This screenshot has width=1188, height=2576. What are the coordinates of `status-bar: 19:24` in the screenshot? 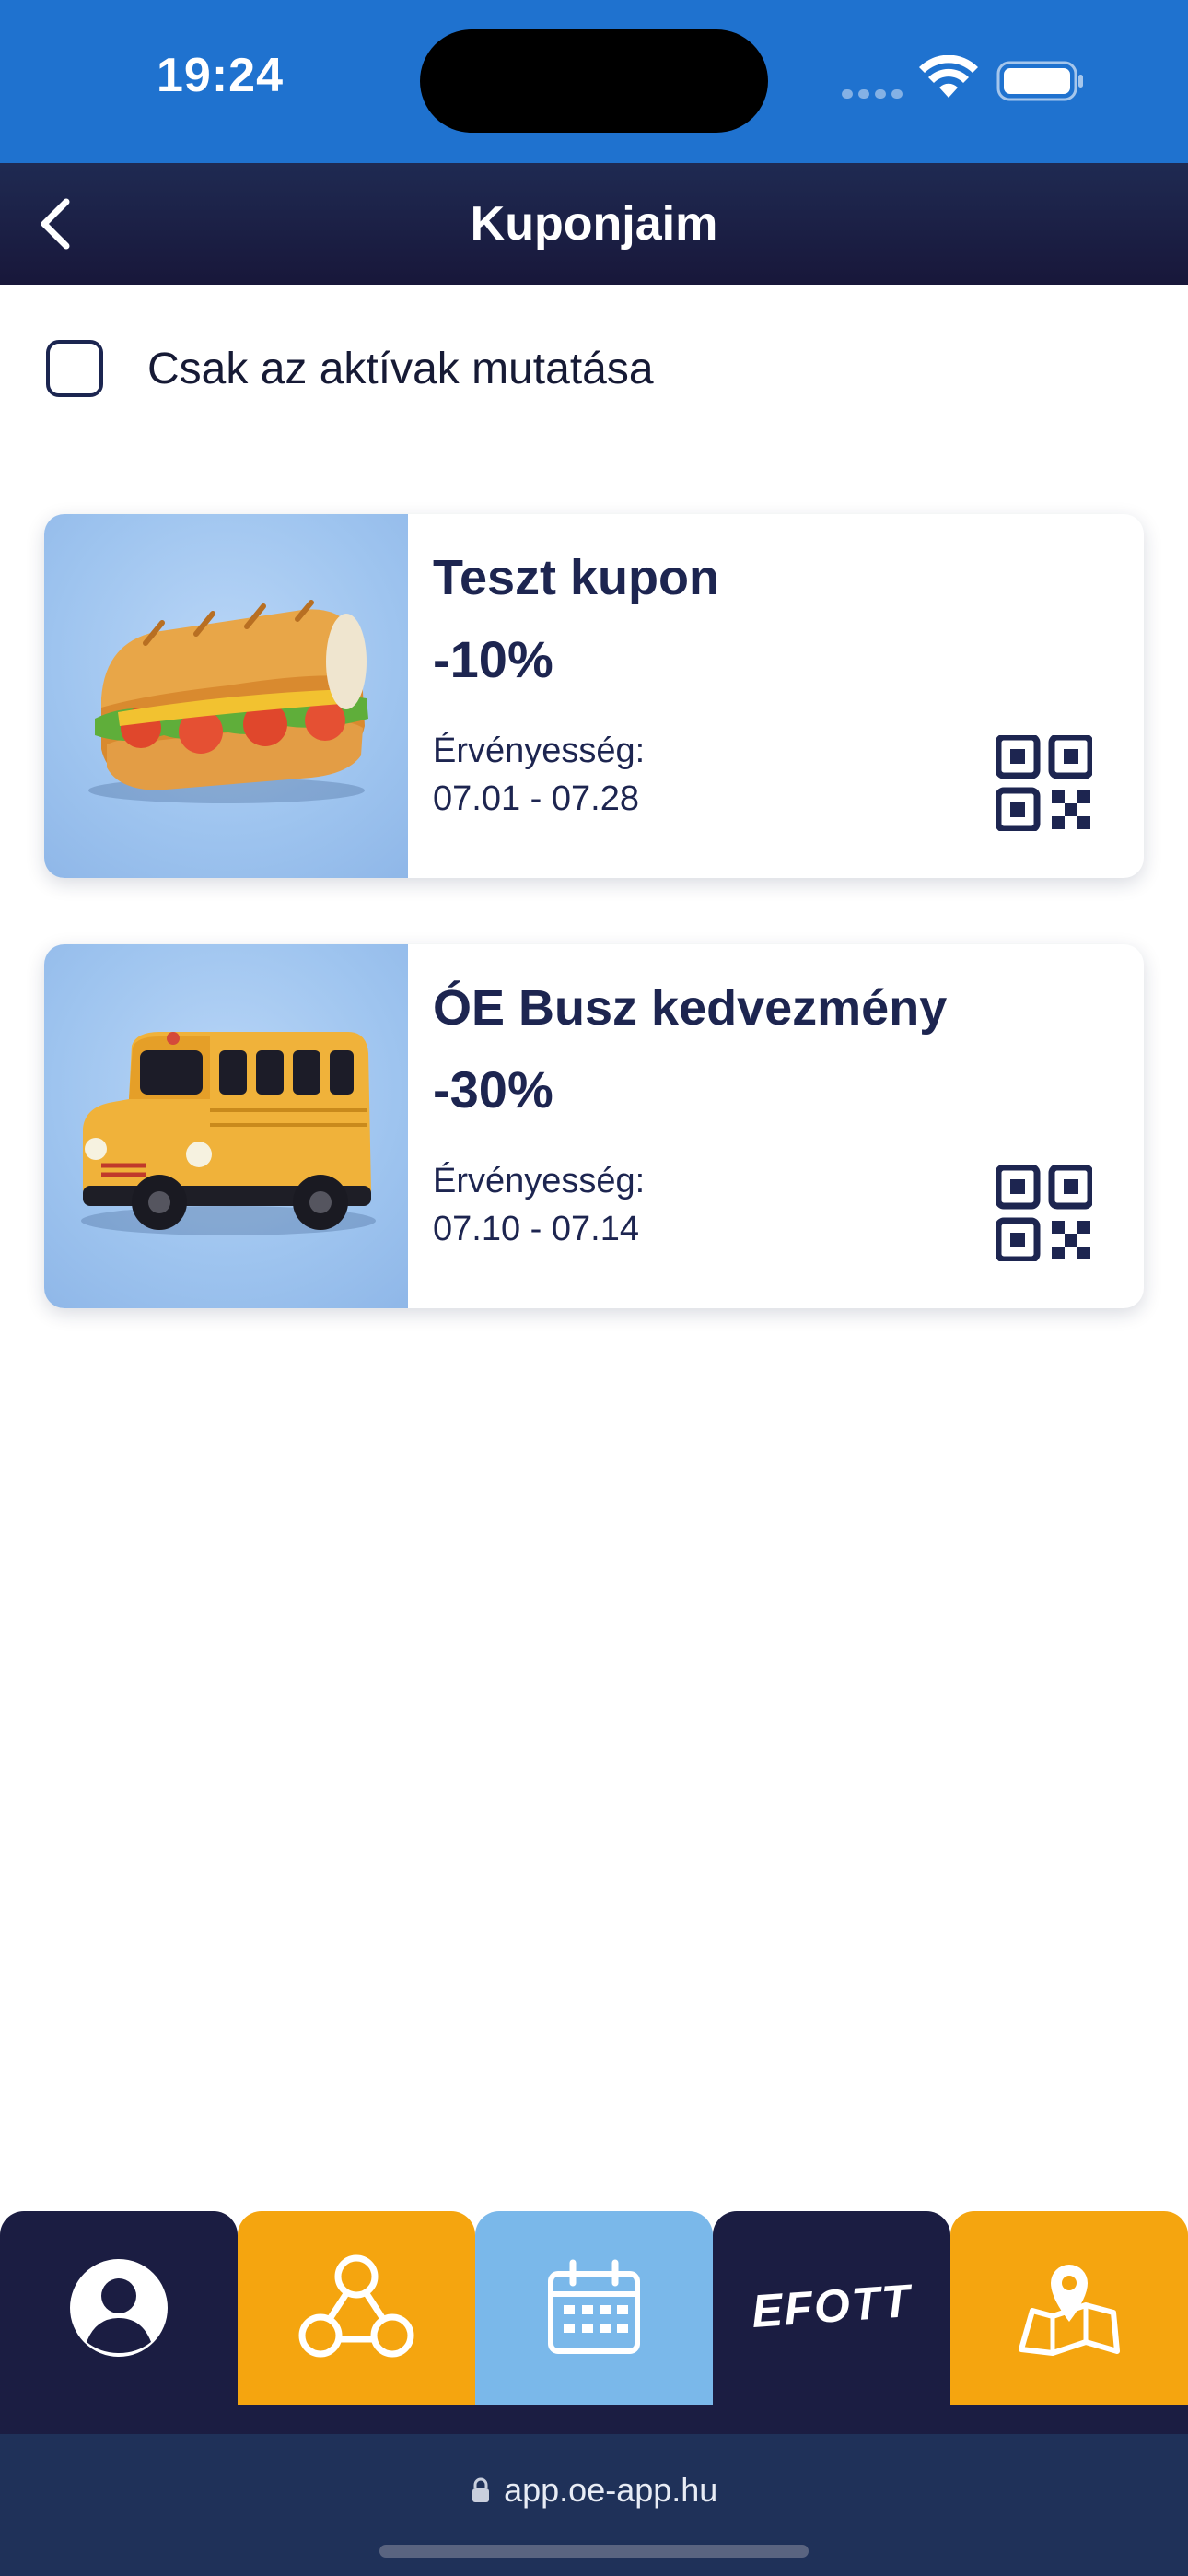 It's located at (594, 81).